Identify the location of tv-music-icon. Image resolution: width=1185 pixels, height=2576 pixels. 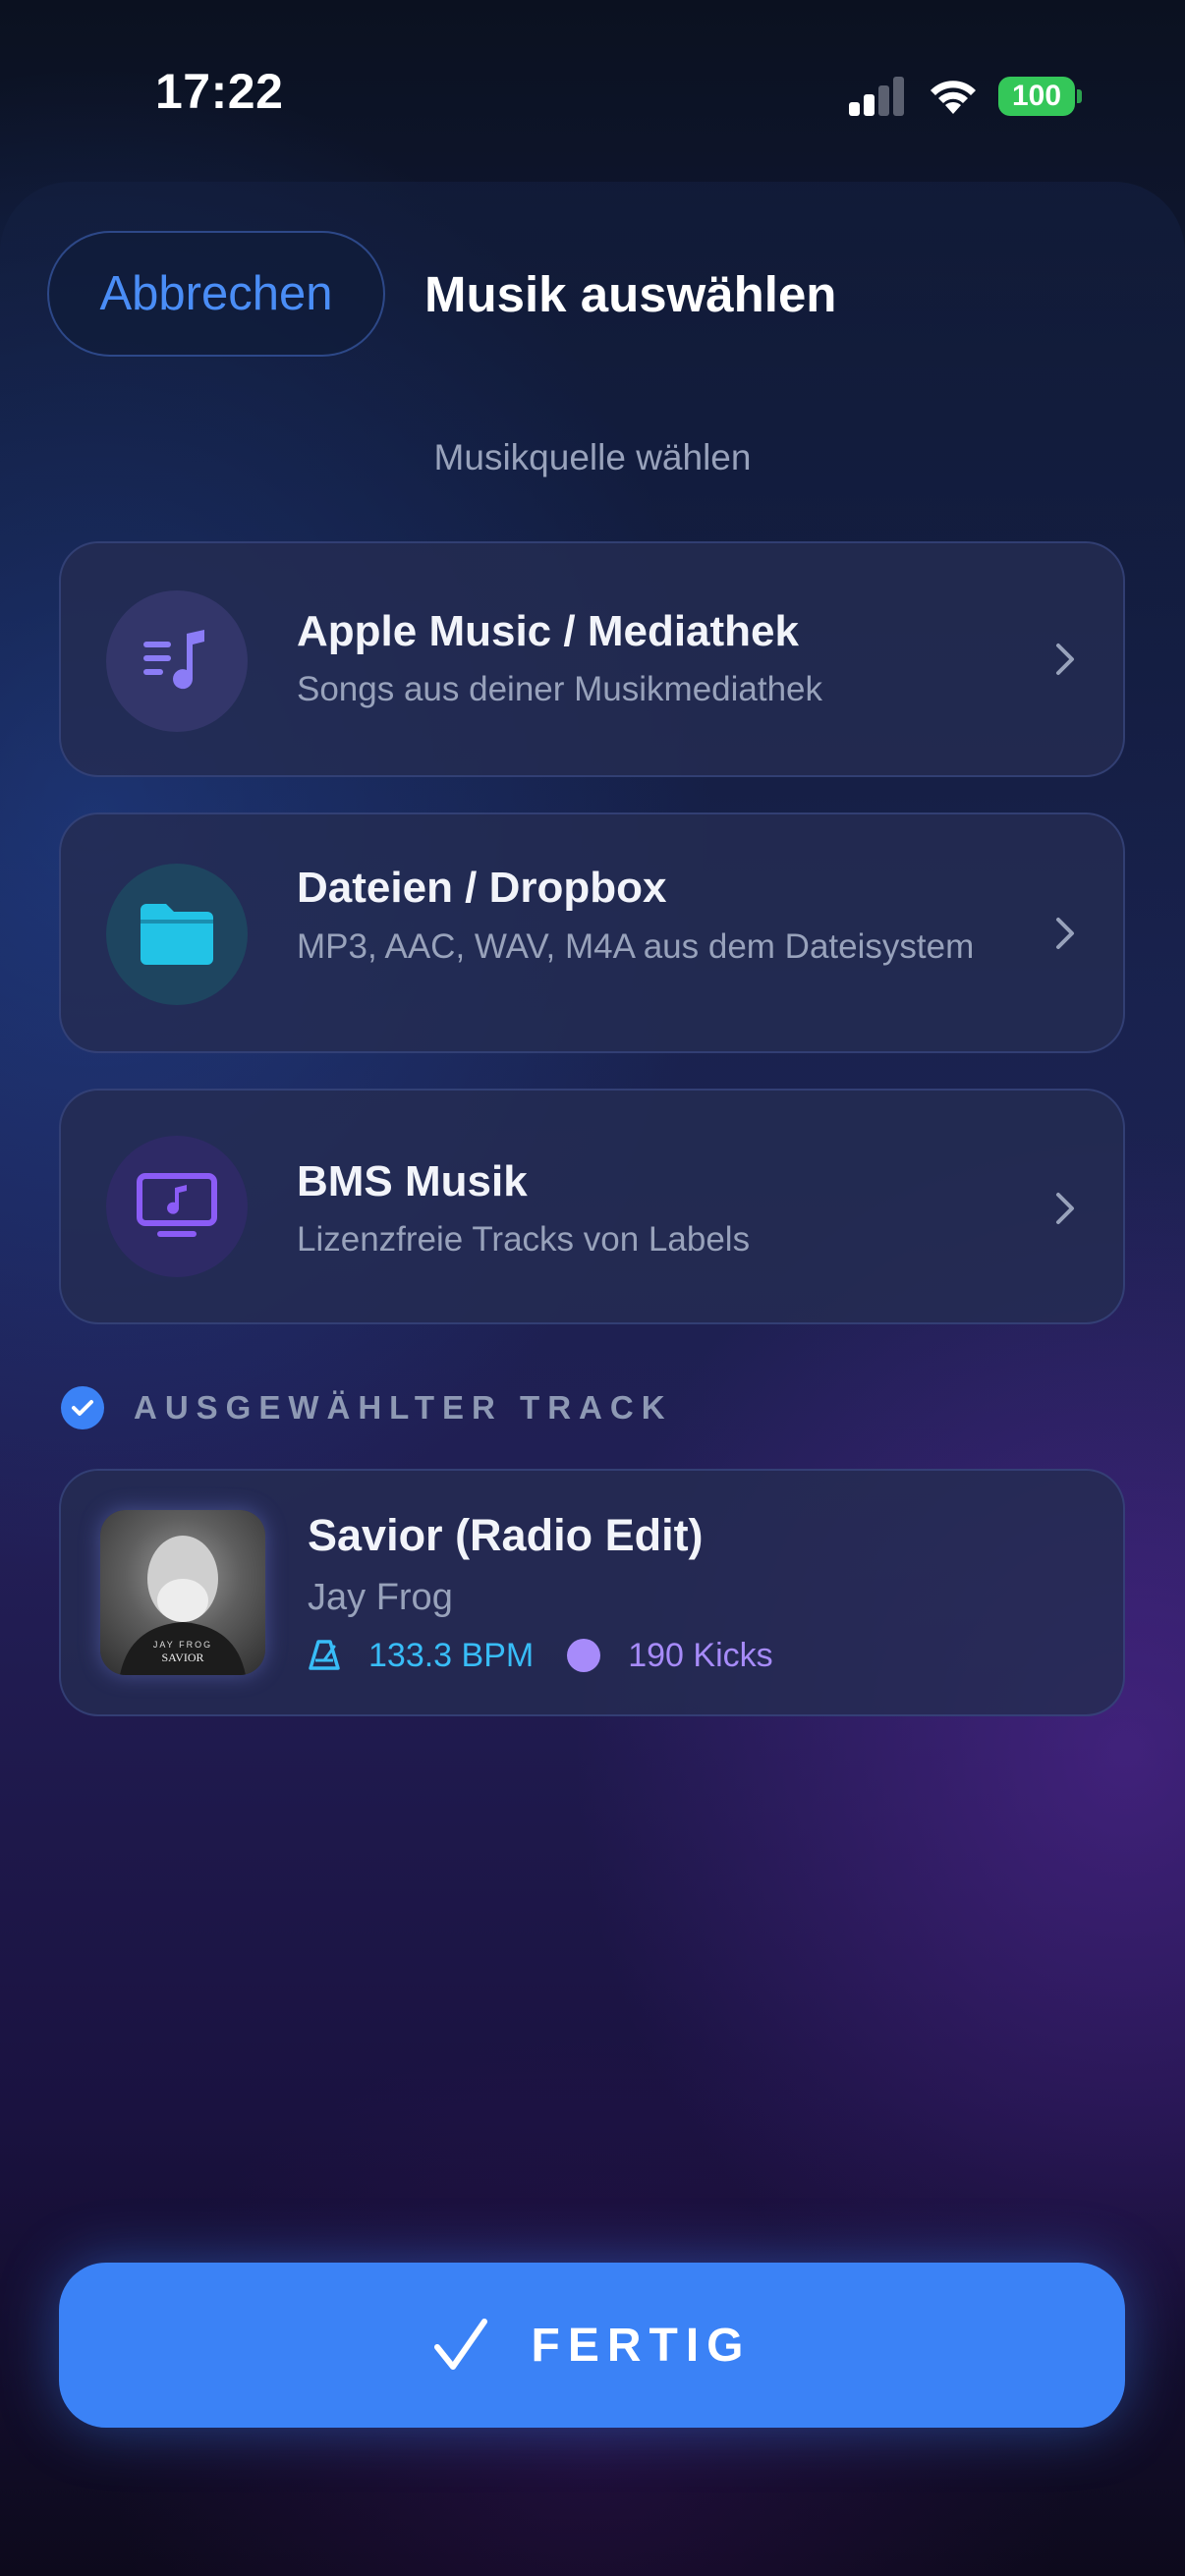
(177, 1205).